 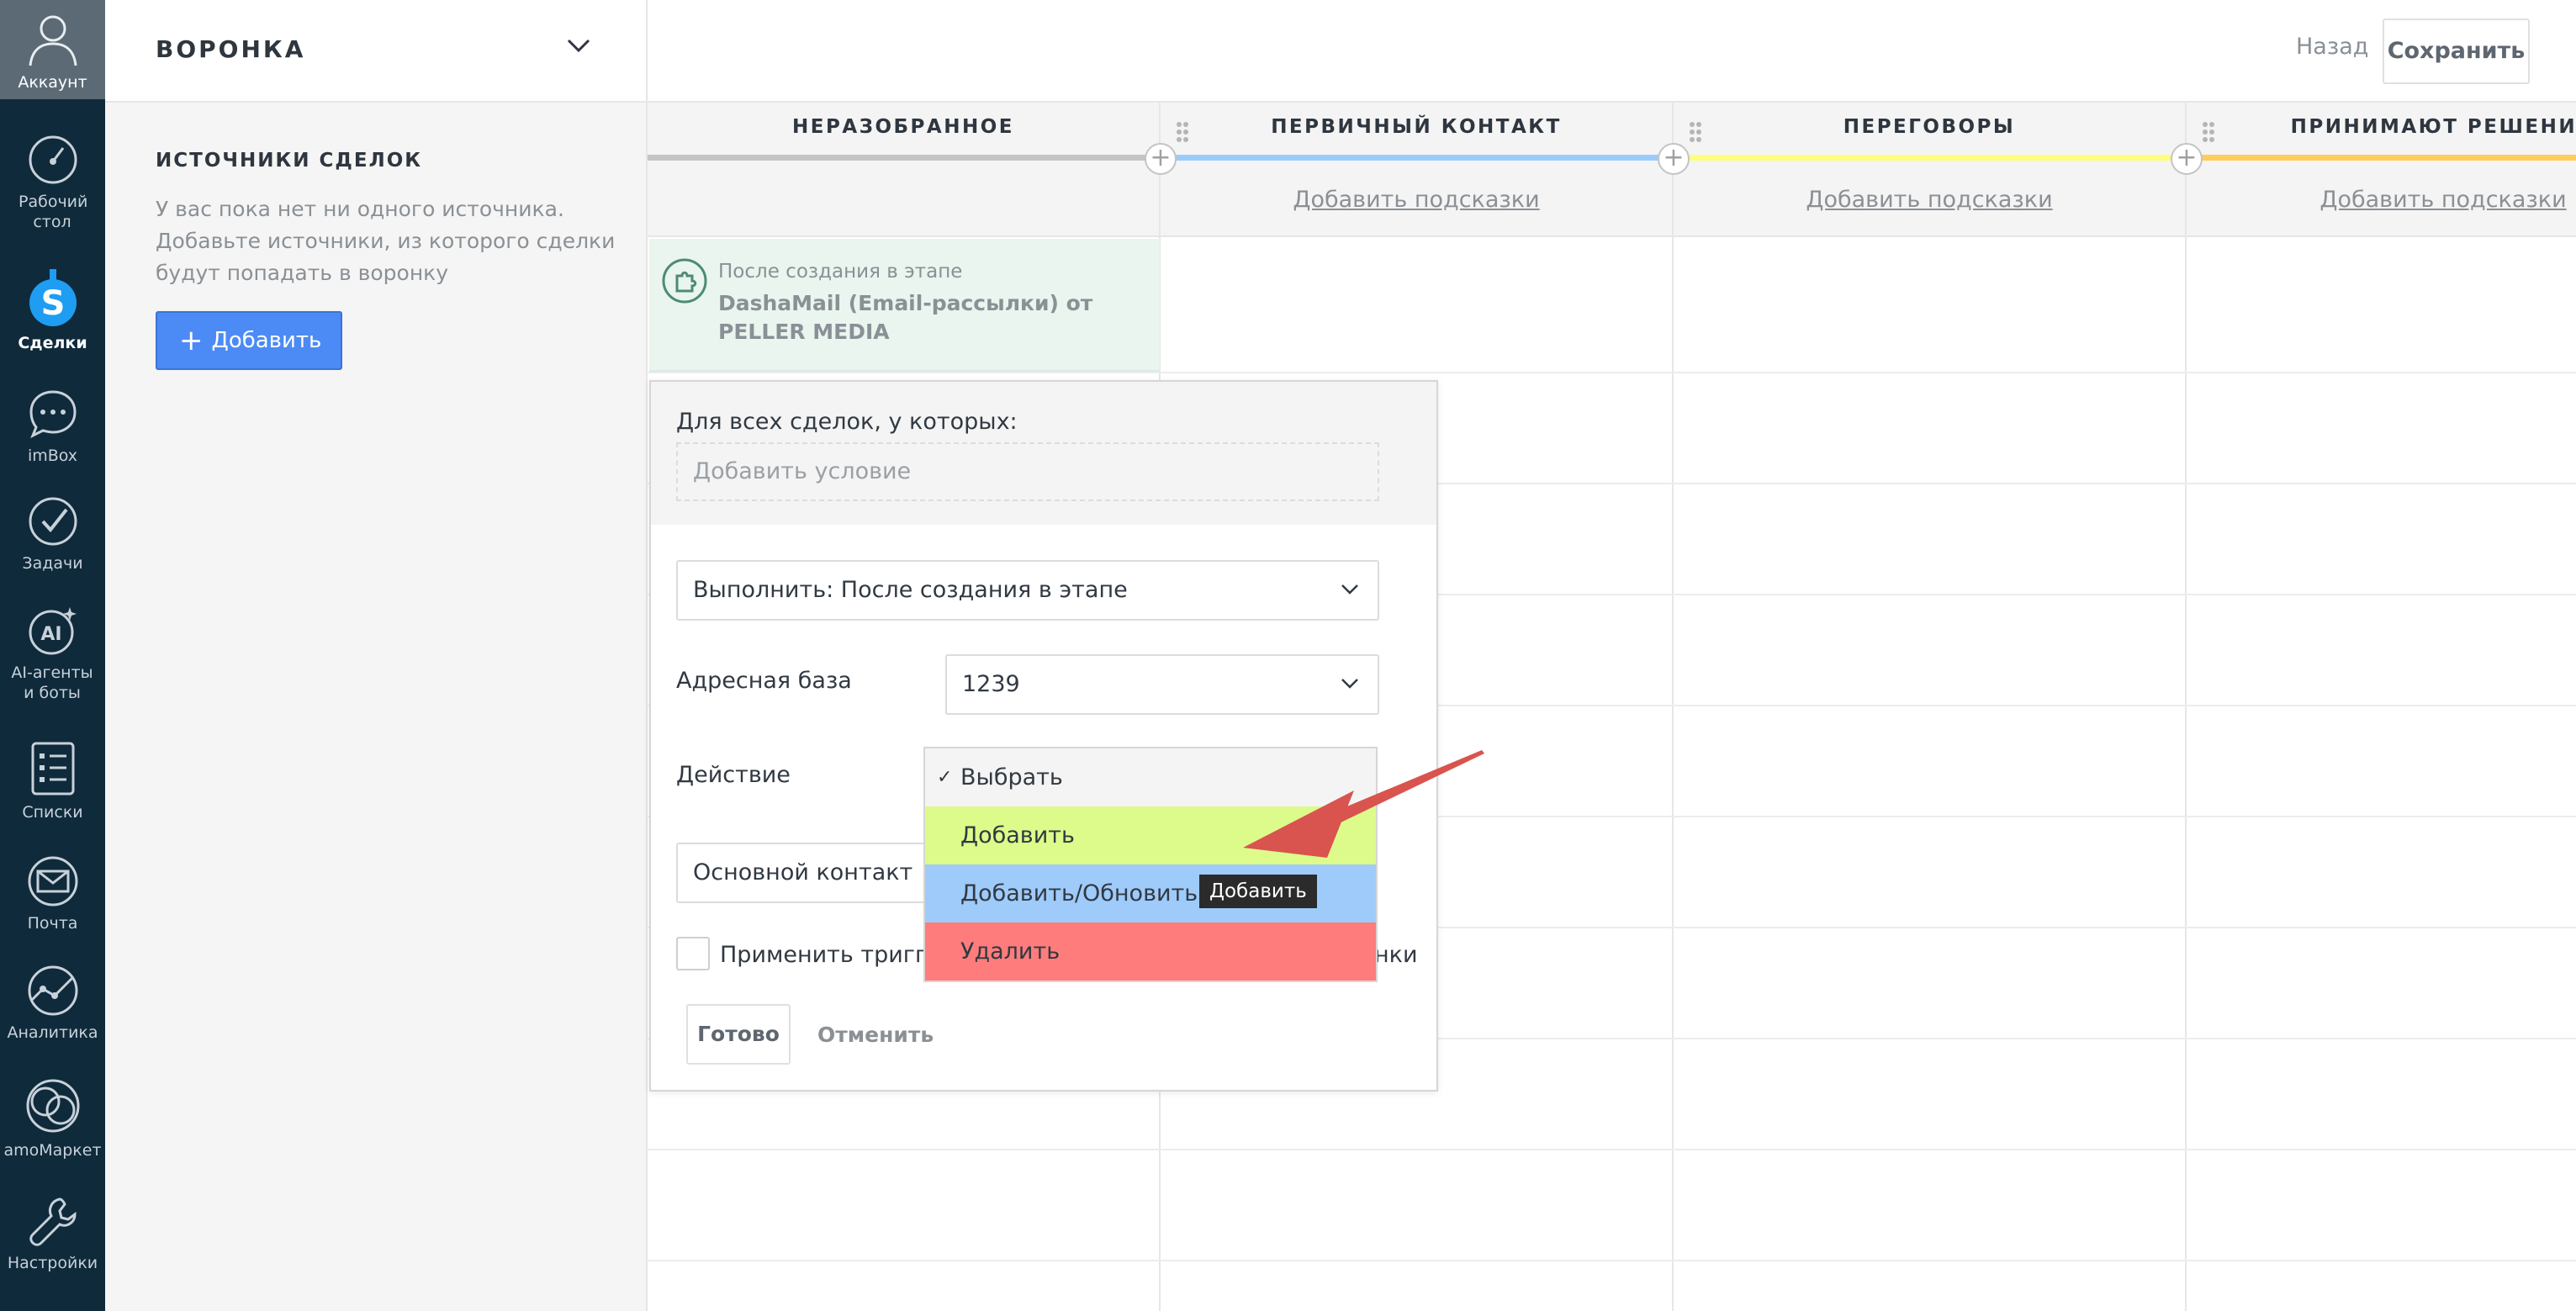 I want to click on nav-analytics: Аналитика, so click(x=52, y=1004).